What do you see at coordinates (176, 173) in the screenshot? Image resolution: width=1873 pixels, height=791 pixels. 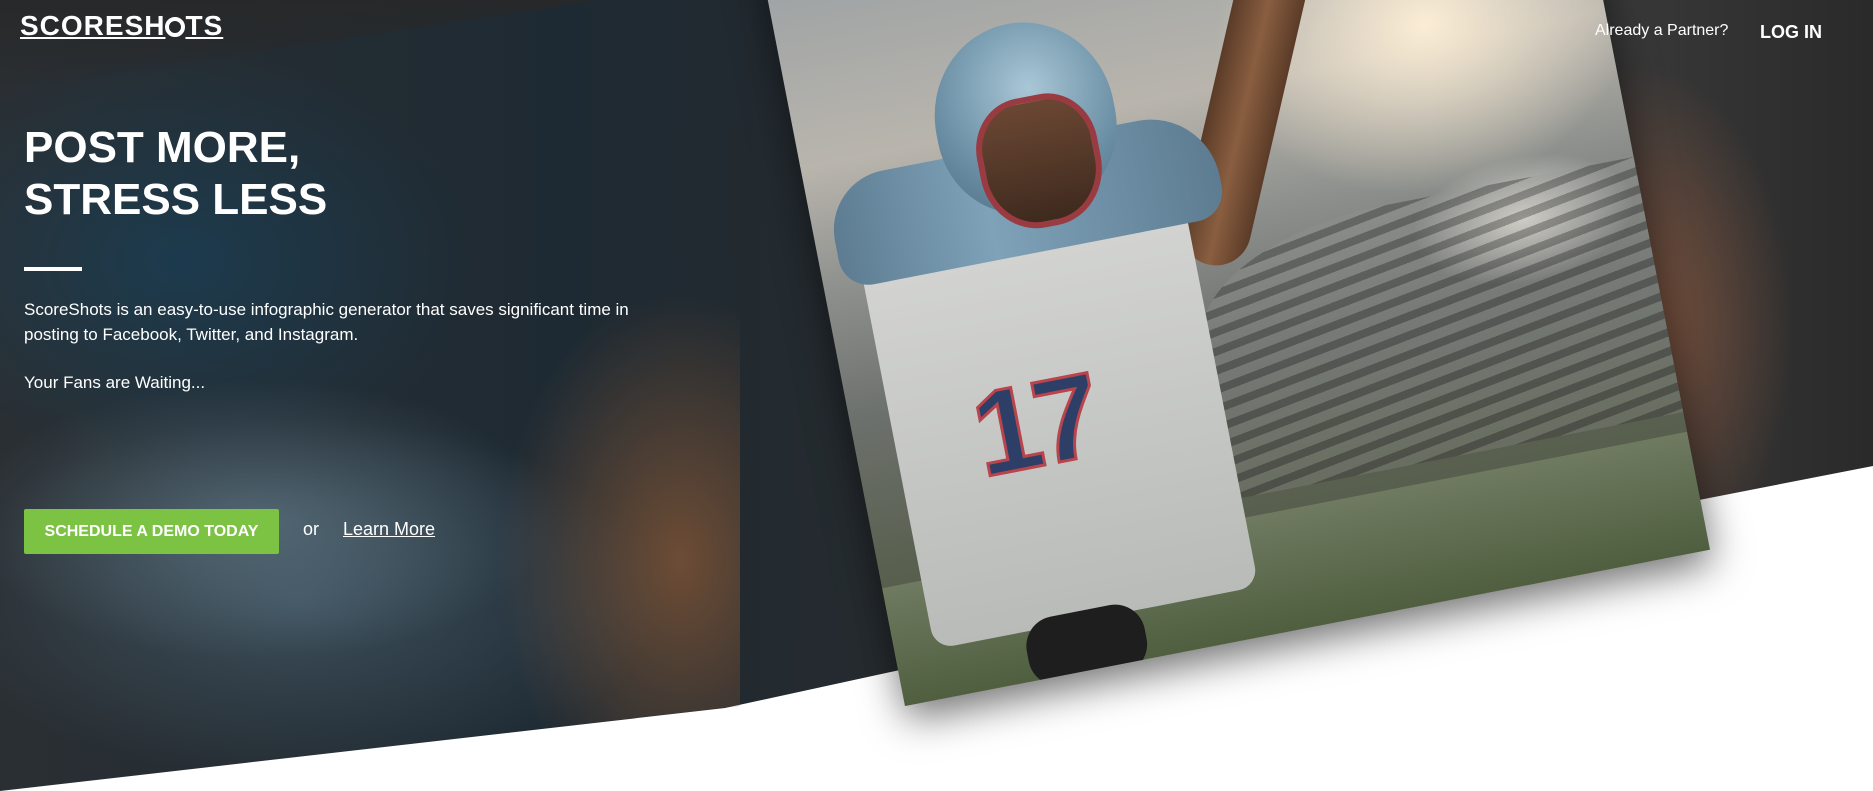 I see `hero-headline: POST MORE, STRESS LESS` at bounding box center [176, 173].